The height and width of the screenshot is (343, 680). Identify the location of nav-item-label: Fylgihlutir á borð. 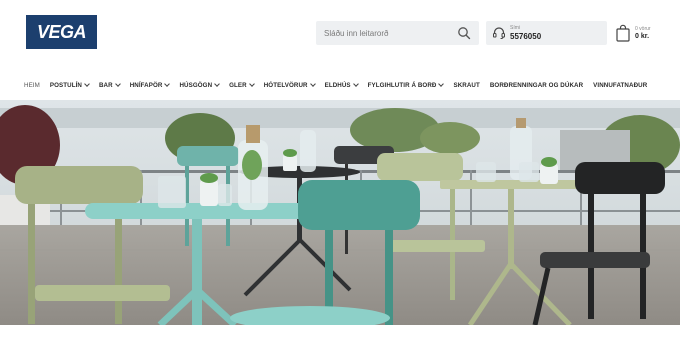
(402, 85).